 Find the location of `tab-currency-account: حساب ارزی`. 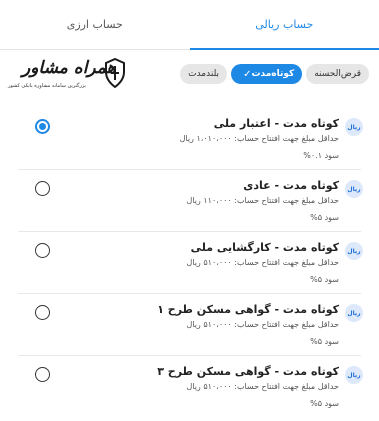

tab-currency-account: حساب ارزی is located at coordinates (95, 24).